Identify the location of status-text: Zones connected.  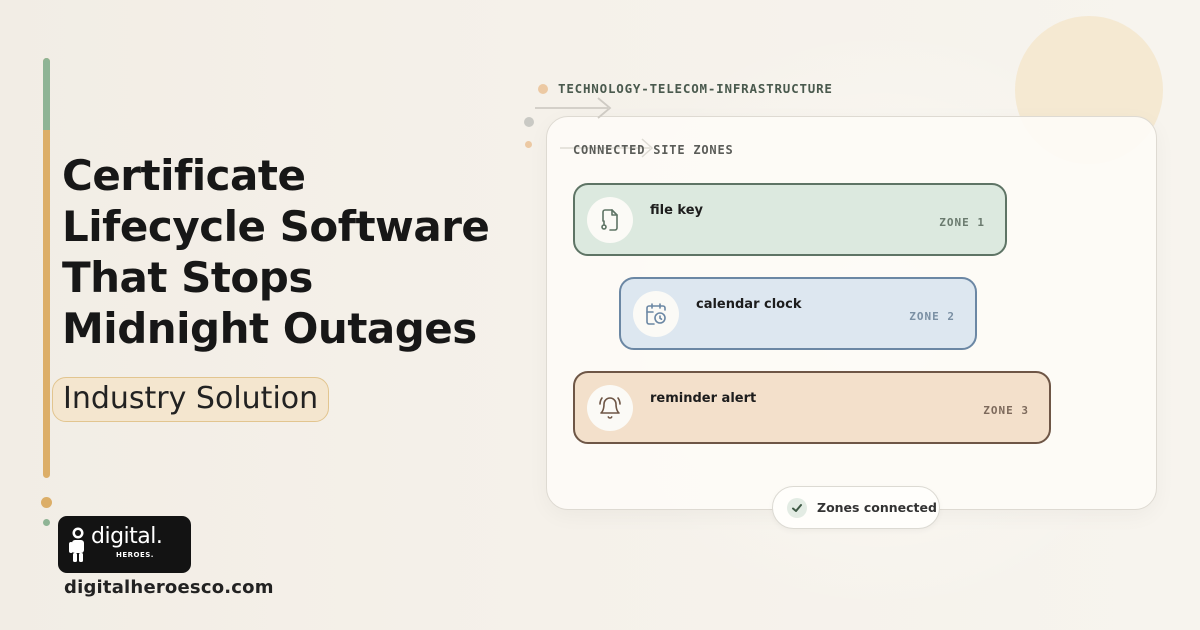
(877, 507).